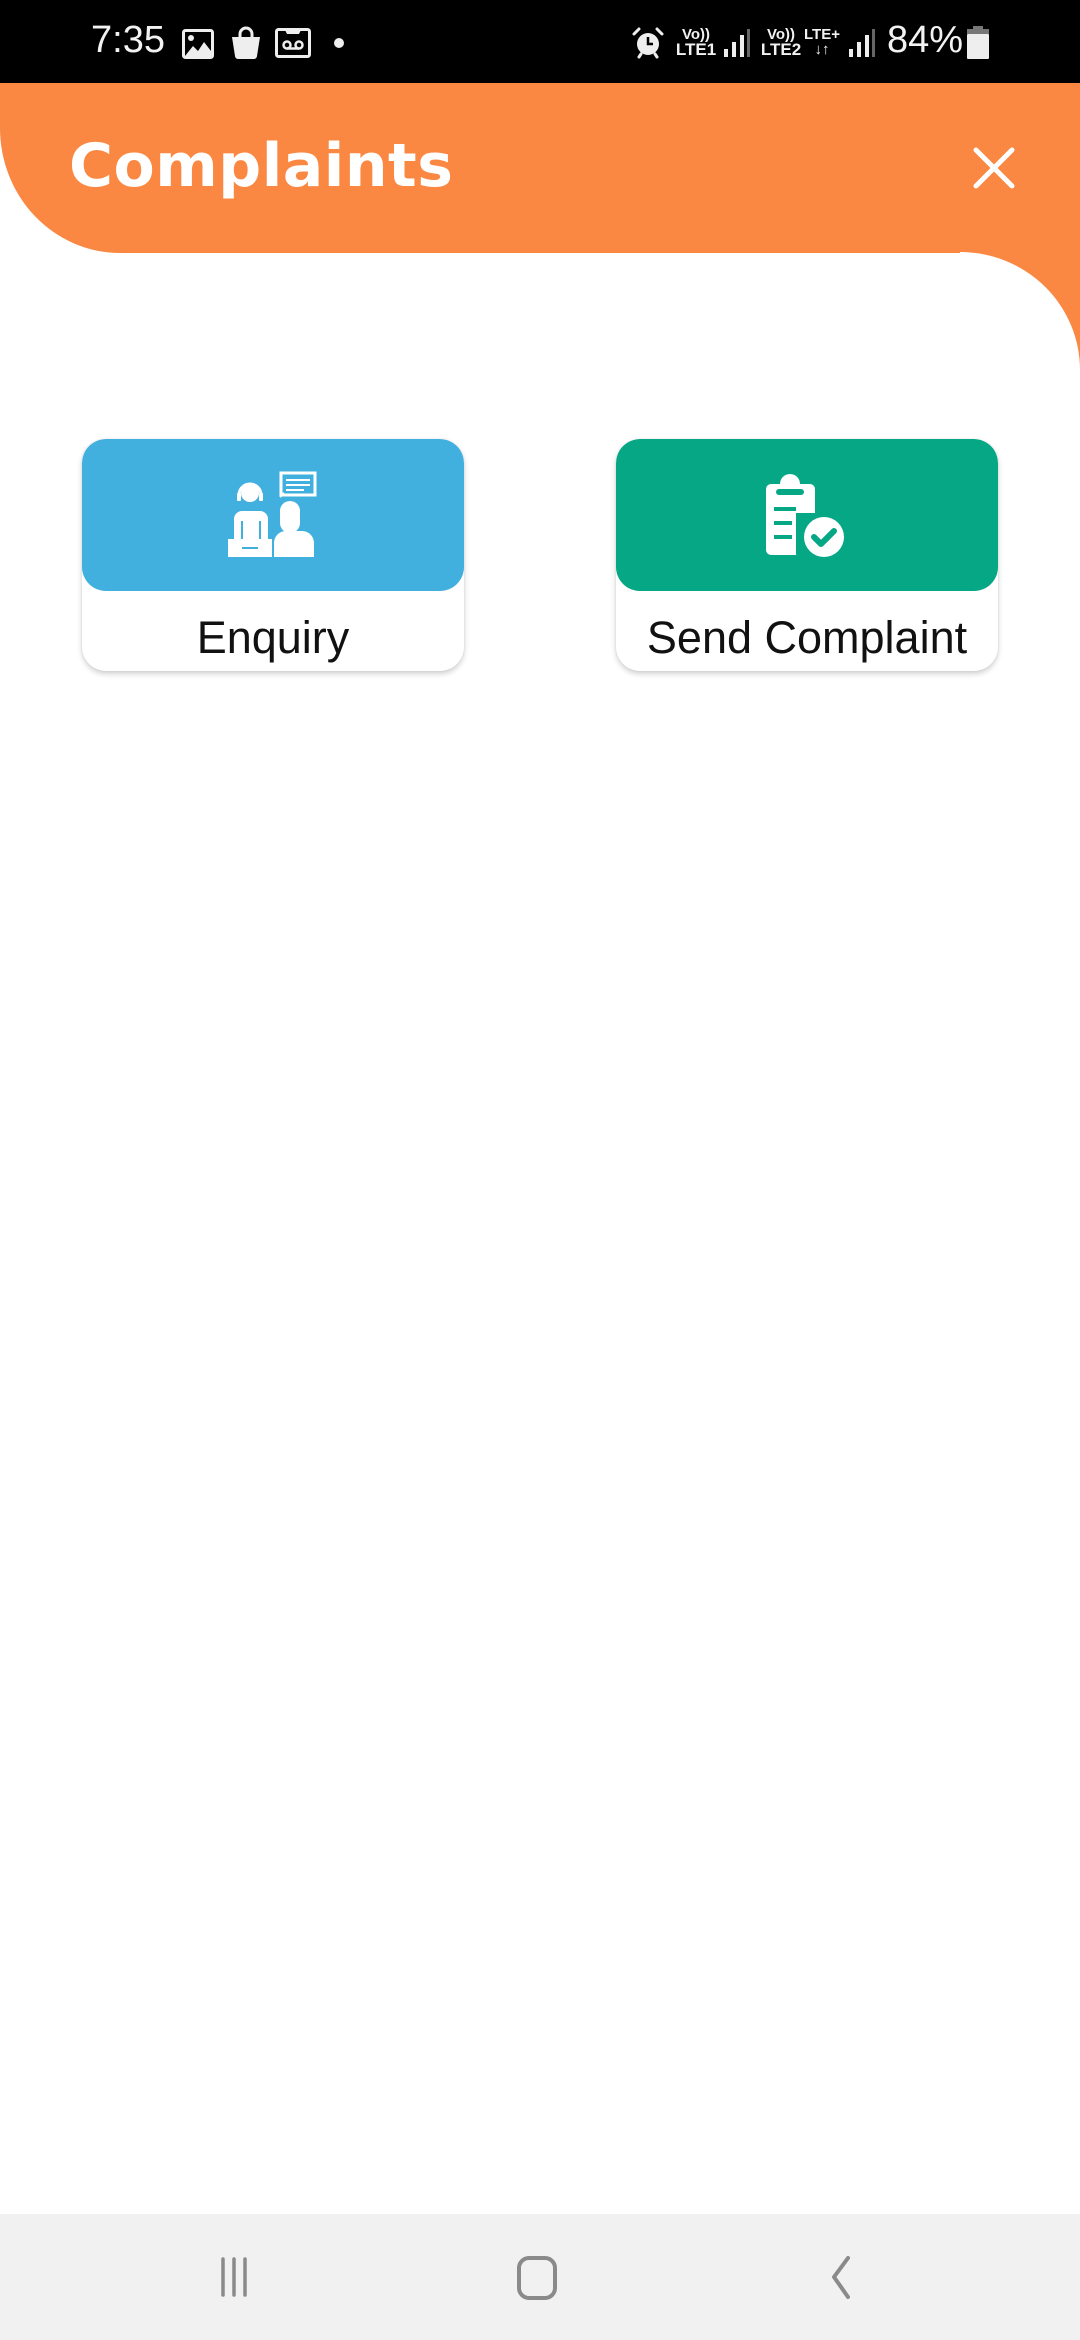 The width and height of the screenshot is (1080, 2340). I want to click on close-button, so click(994, 168).